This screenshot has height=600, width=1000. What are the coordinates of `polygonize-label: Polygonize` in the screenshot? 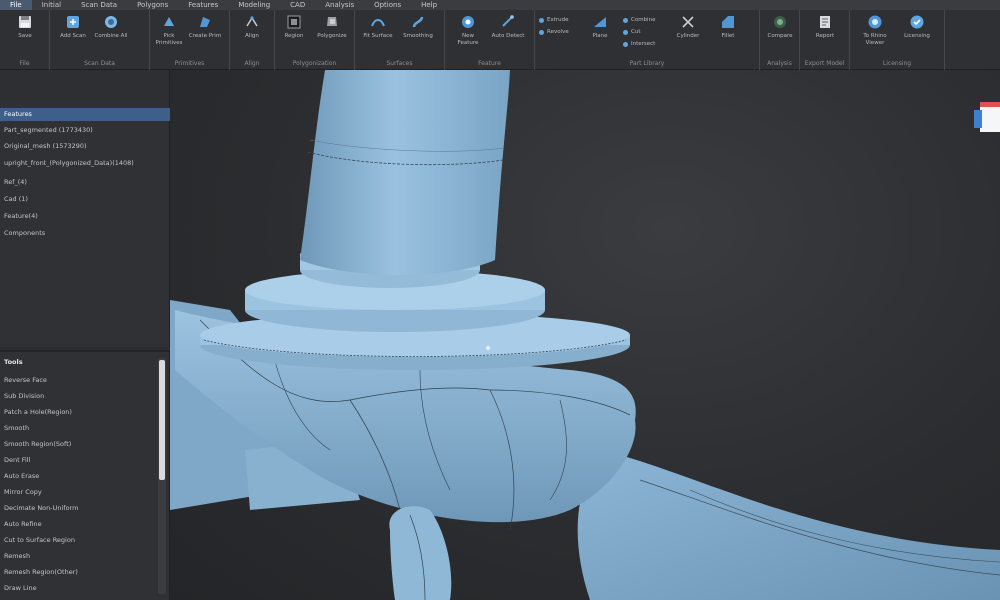 It's located at (332, 36).